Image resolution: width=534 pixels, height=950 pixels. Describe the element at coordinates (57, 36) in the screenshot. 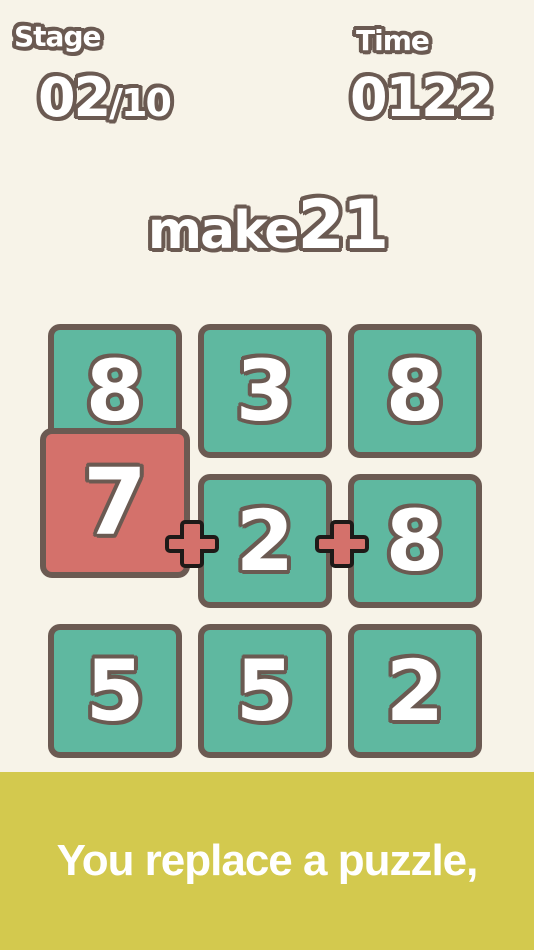

I see `stage-label: Stage` at that location.